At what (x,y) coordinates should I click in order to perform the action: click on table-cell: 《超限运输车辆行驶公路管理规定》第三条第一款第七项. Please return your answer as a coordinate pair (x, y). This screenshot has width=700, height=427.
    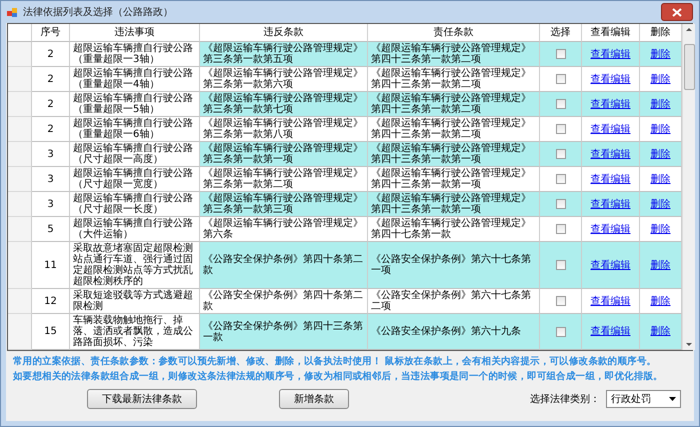
    Looking at the image, I should click on (284, 104).